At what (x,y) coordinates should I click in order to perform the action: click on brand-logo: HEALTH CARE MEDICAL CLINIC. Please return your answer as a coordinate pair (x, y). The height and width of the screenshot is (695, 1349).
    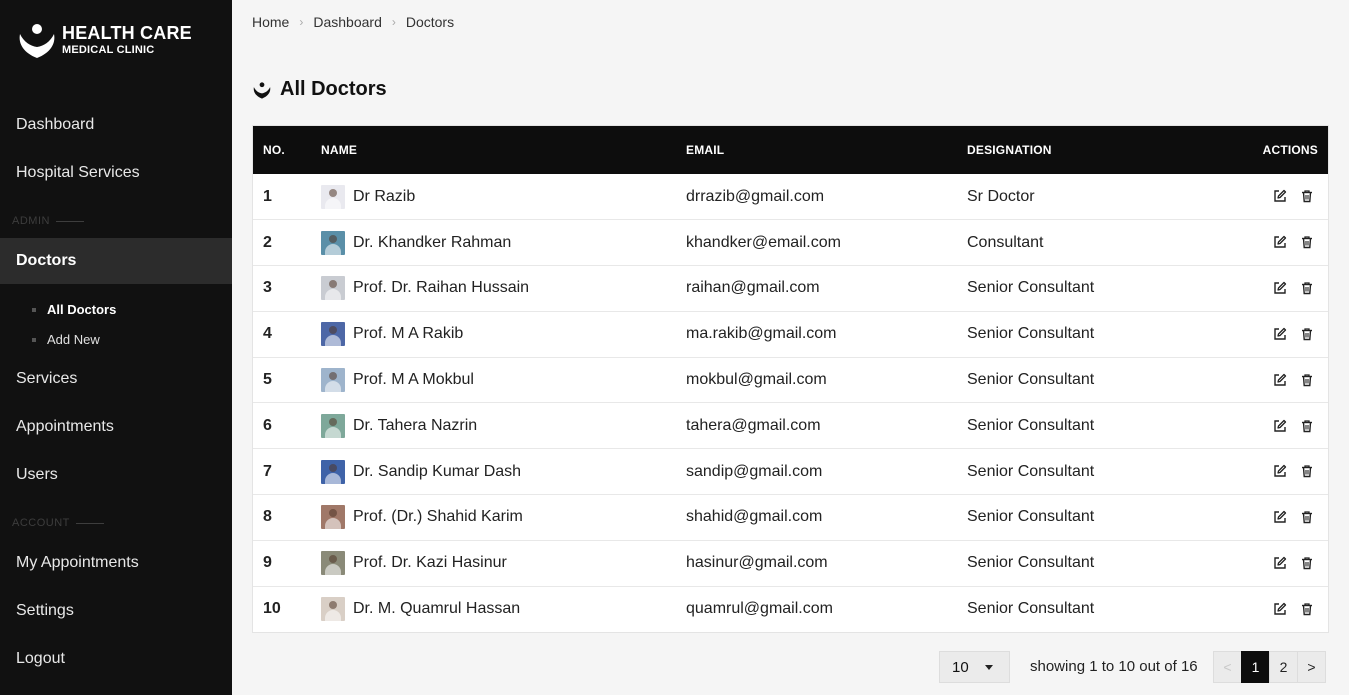
    Looking at the image, I should click on (104, 40).